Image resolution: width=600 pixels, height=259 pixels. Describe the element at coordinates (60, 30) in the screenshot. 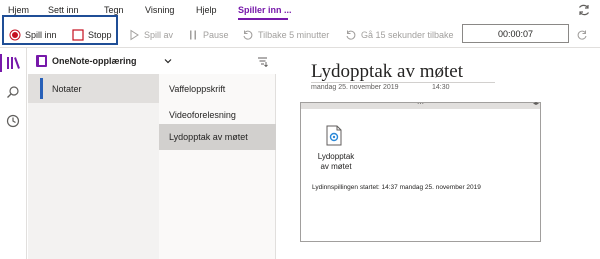

I see `record-controls-highlight` at that location.